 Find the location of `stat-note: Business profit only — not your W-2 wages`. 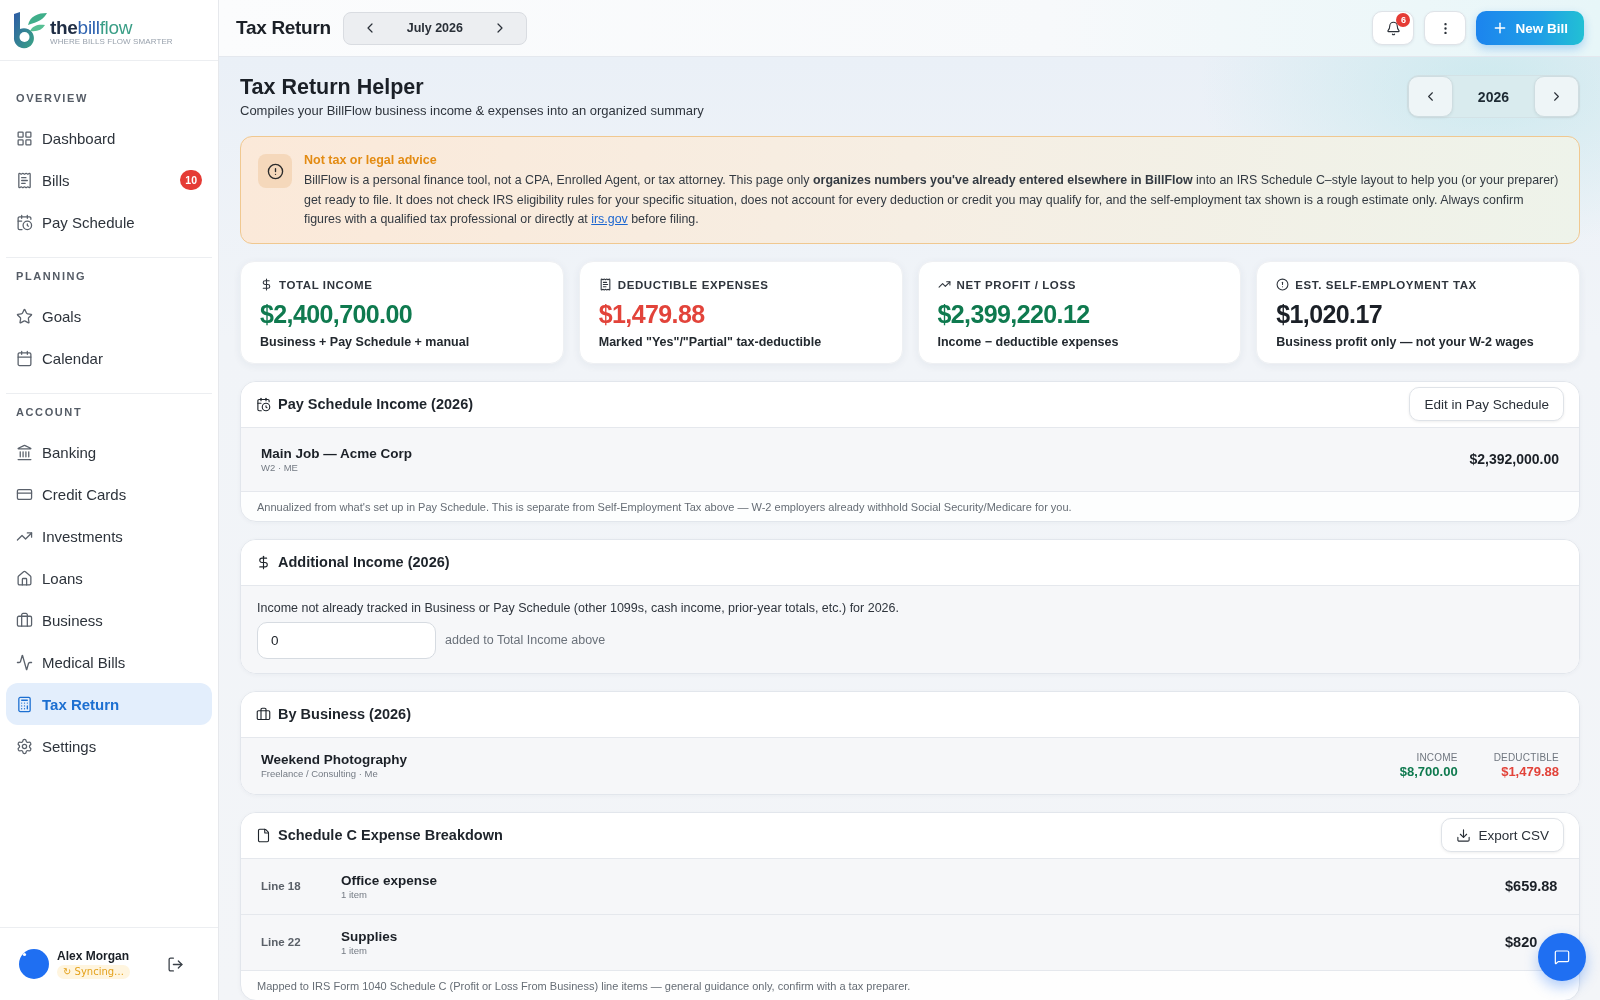

stat-note: Business profit only — not your W-2 wages is located at coordinates (1405, 341).